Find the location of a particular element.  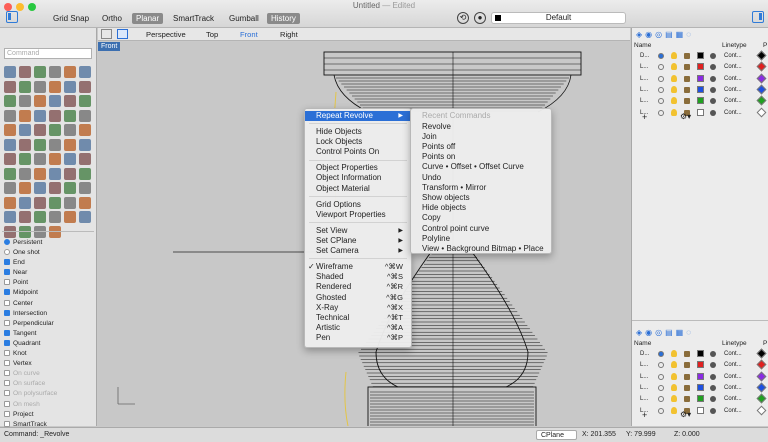

menu-item-ghosted: Ghosted ^⌘G is located at coordinates (358, 298).